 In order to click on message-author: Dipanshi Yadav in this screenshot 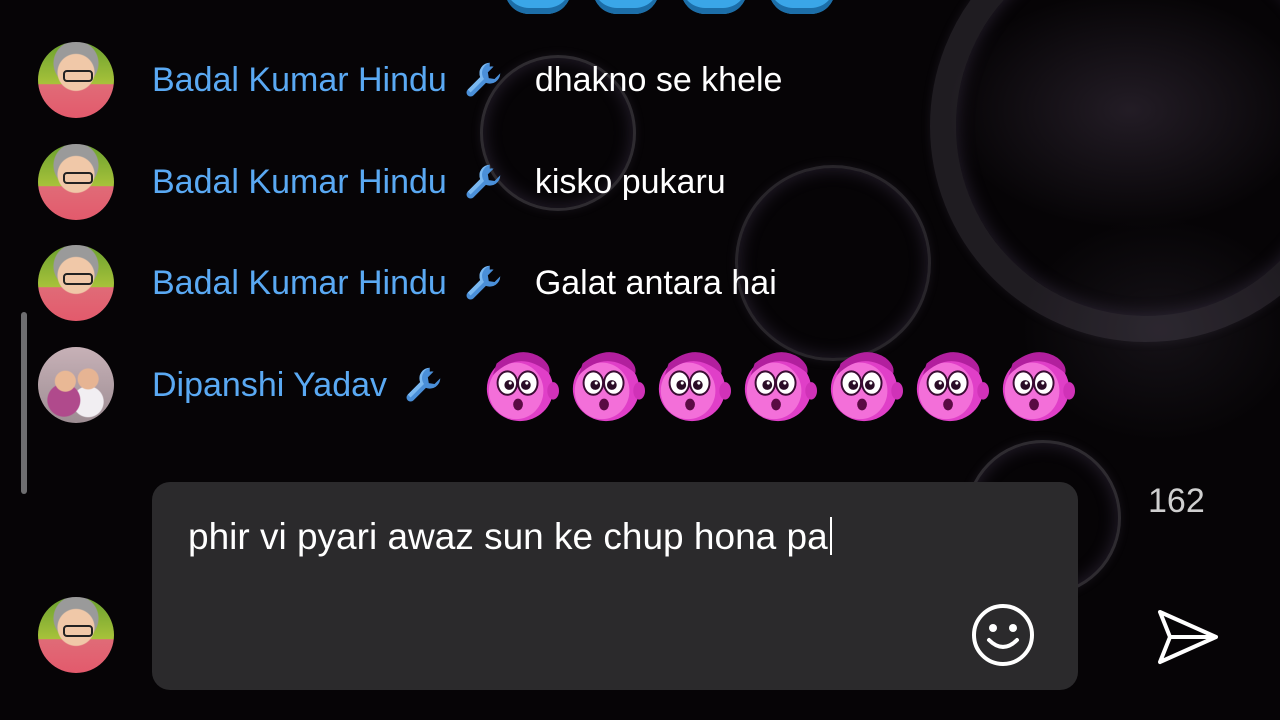, I will do `click(269, 385)`.